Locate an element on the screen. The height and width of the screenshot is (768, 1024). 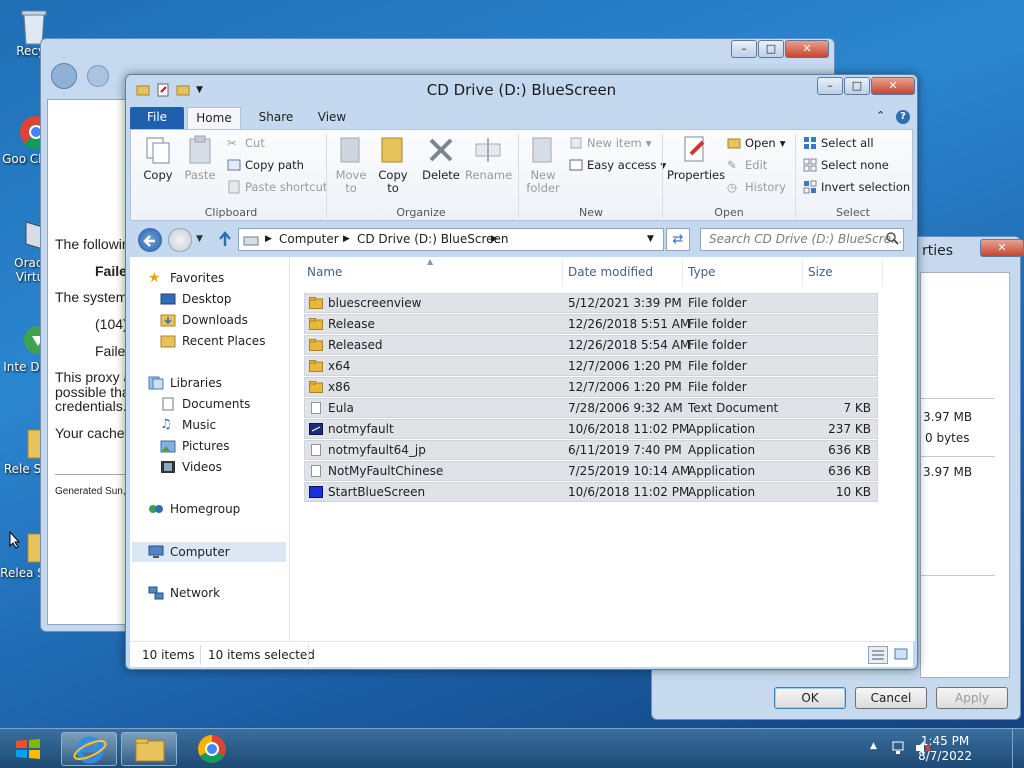
table-row: Eula 7/28/2006 9:32 AM Text Document 7 KB is located at coordinates (591, 408).